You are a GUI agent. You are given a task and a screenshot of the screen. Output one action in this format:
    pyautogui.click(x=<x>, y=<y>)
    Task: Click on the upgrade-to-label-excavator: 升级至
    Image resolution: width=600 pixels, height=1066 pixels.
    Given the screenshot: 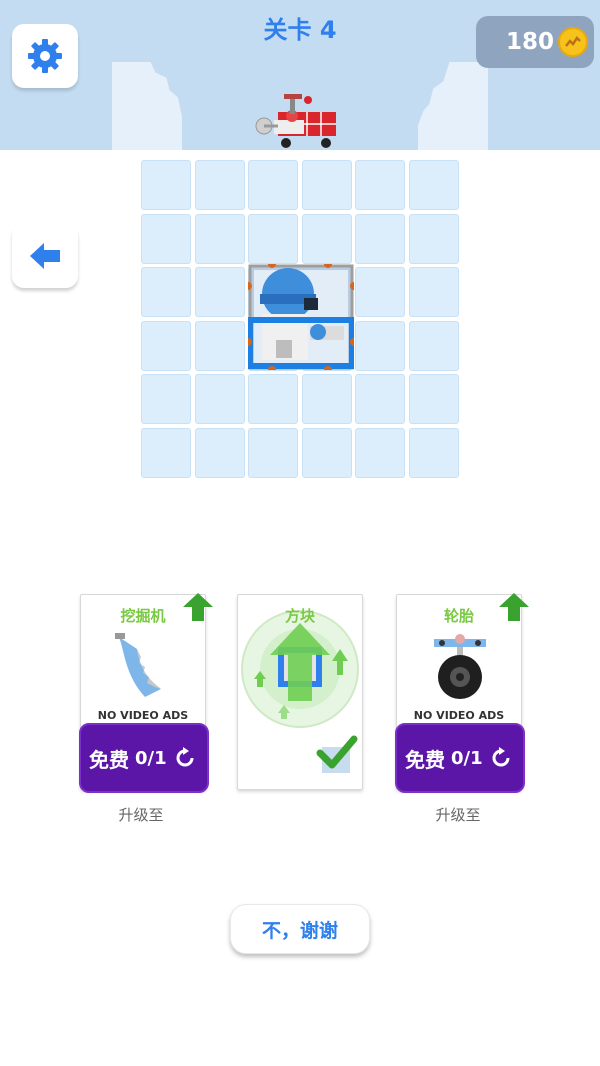 What is the action you would take?
    pyautogui.click(x=141, y=815)
    